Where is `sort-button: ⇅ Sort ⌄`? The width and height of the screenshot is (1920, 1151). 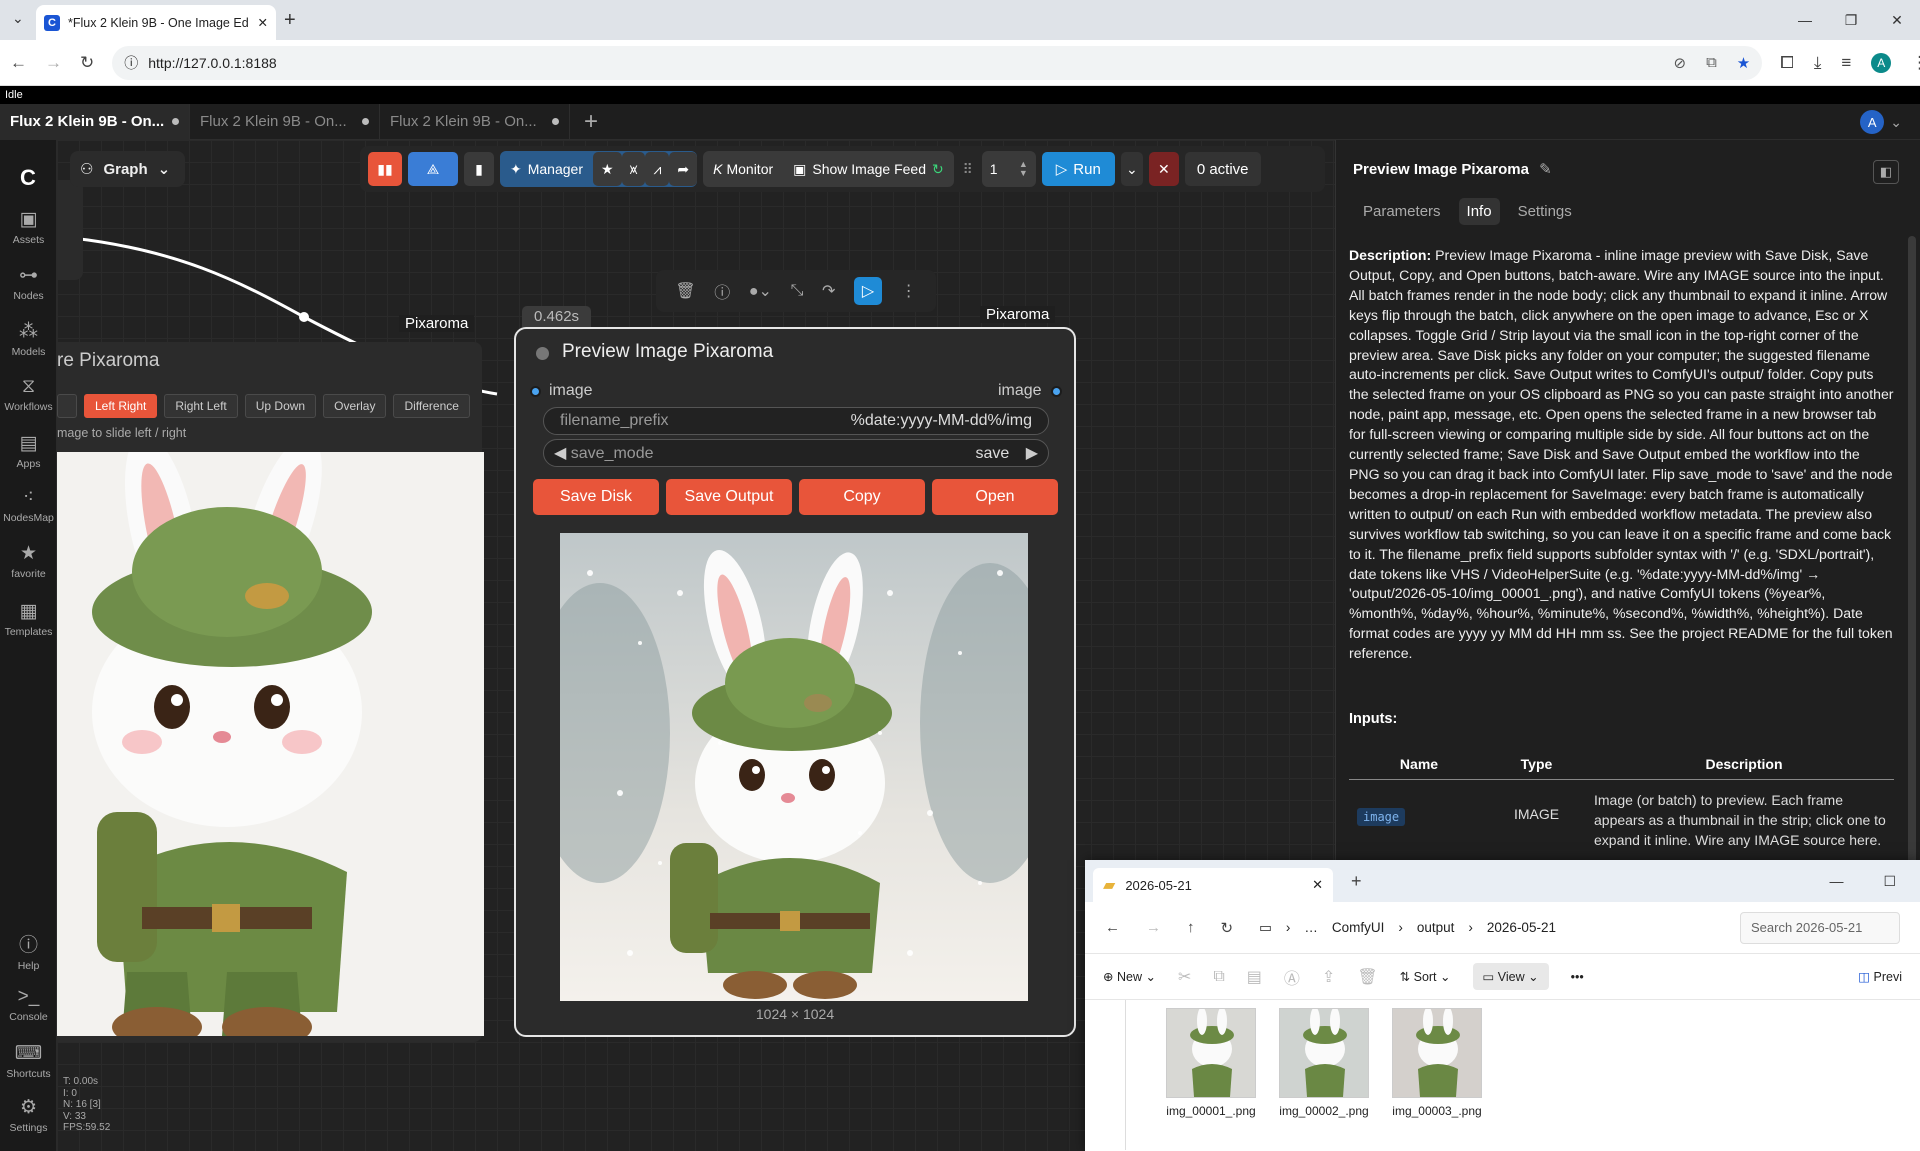
sort-button: ⇅ Sort ⌄ is located at coordinates (1425, 976).